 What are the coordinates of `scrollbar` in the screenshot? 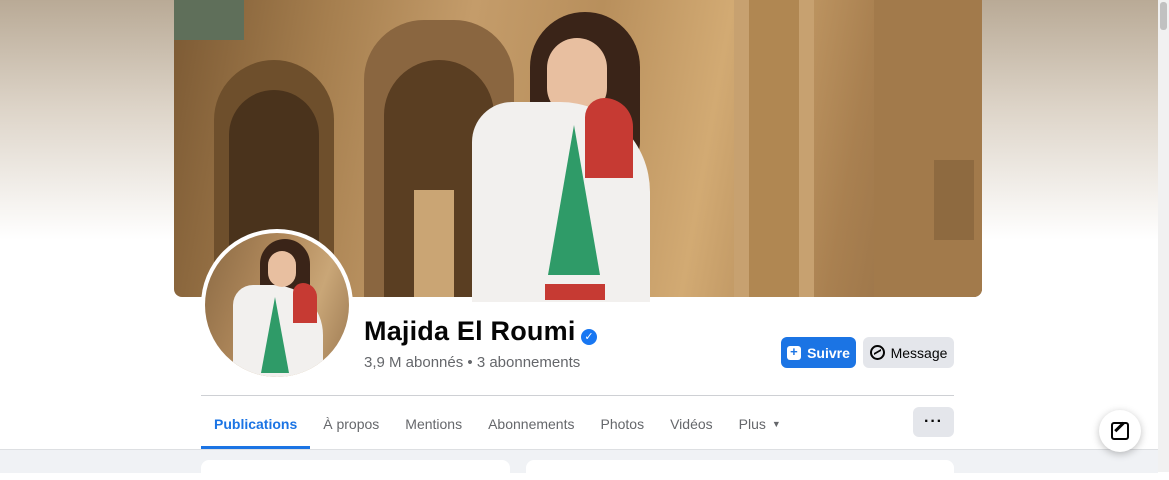 It's located at (1163, 236).